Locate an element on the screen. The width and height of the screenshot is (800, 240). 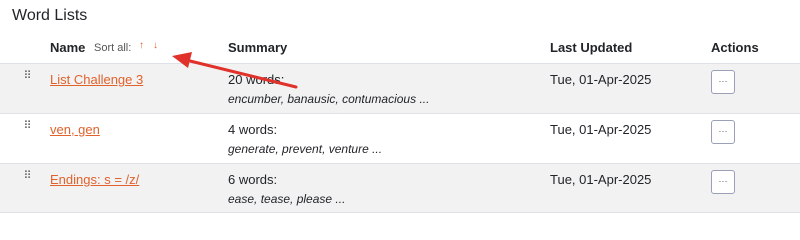
list-name-link: Endings: s = /z/ is located at coordinates (94, 179).